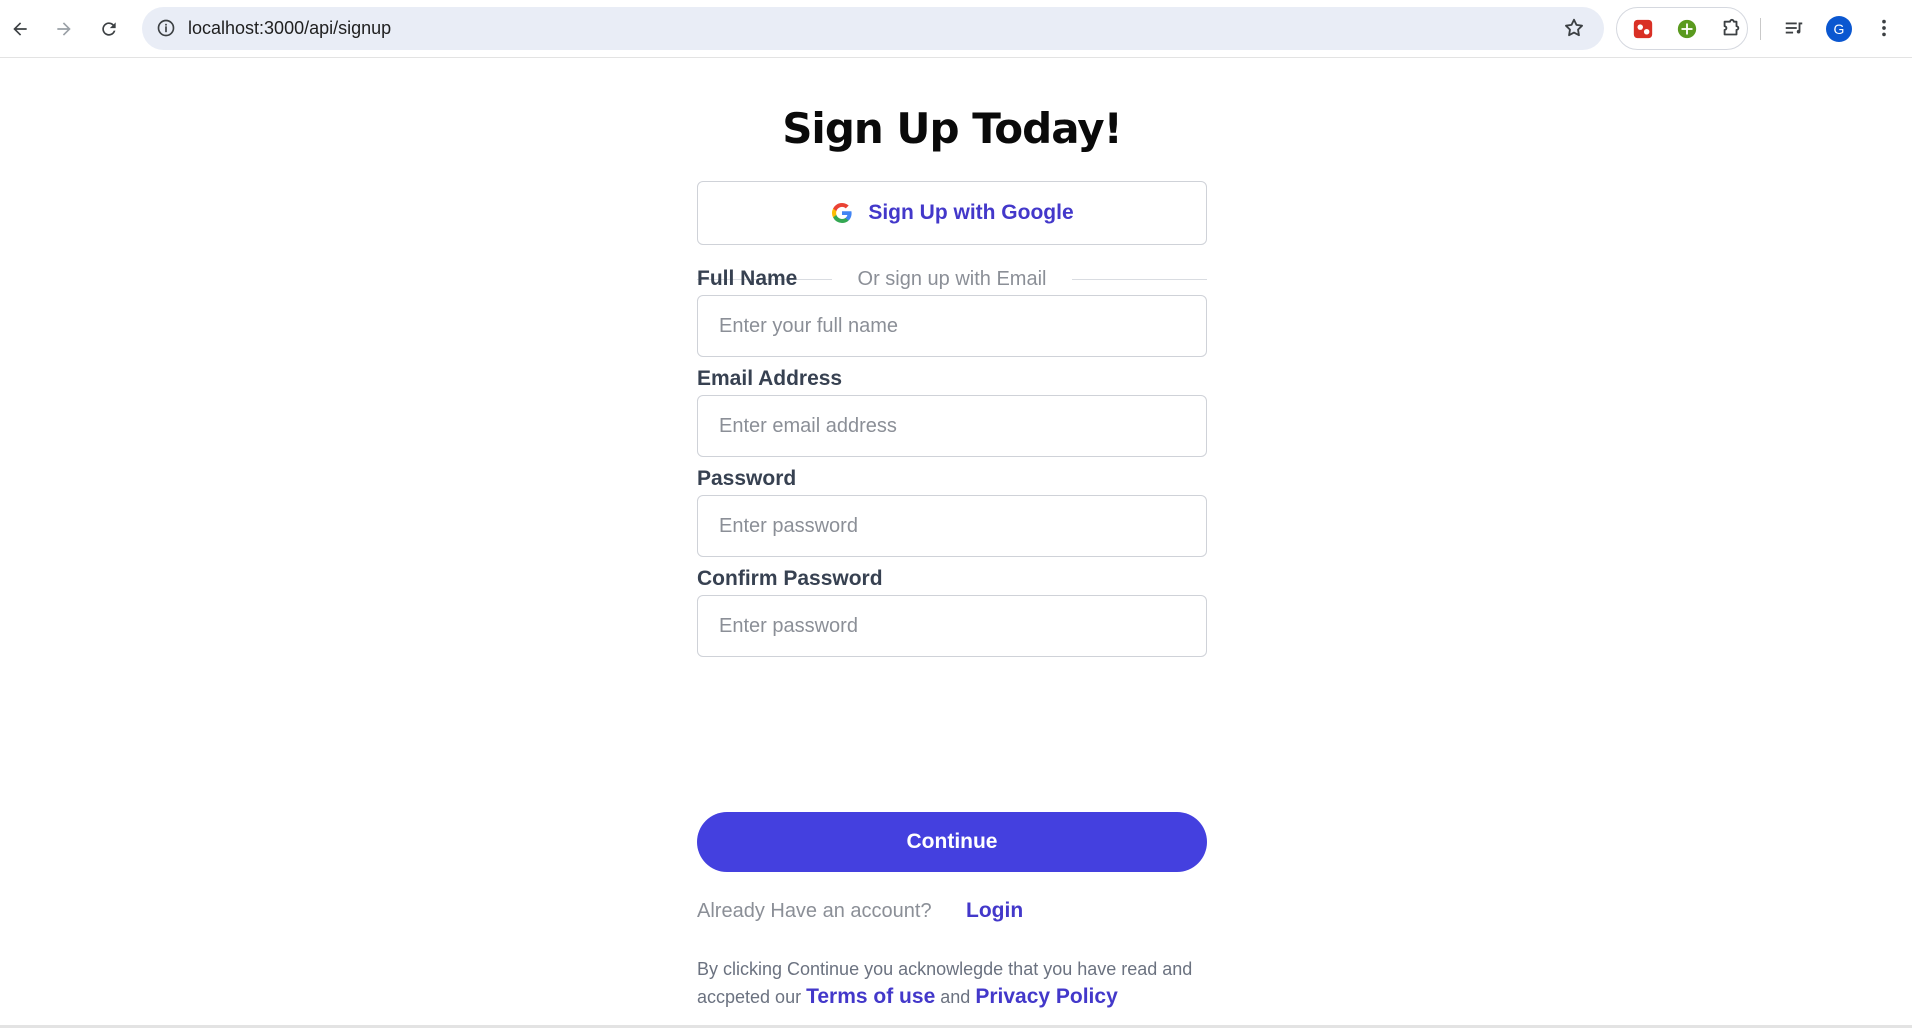 Image resolution: width=1912 pixels, height=1028 pixels. I want to click on email-input, so click(952, 426).